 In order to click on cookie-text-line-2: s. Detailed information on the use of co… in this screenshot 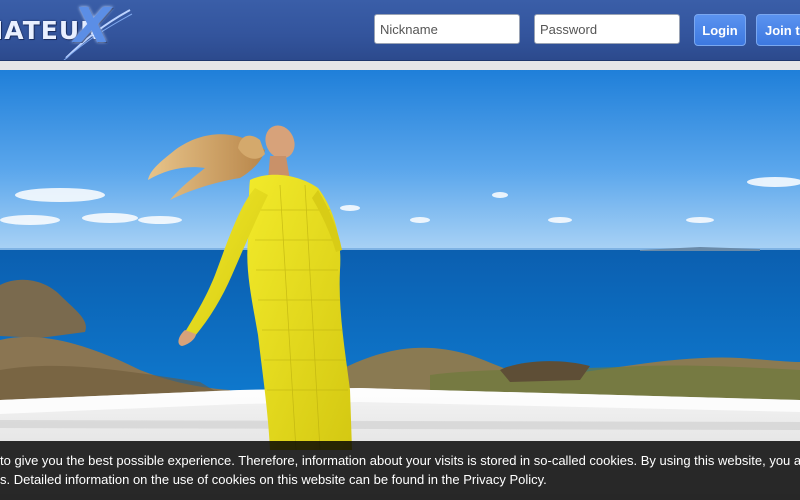, I will do `click(273, 479)`.